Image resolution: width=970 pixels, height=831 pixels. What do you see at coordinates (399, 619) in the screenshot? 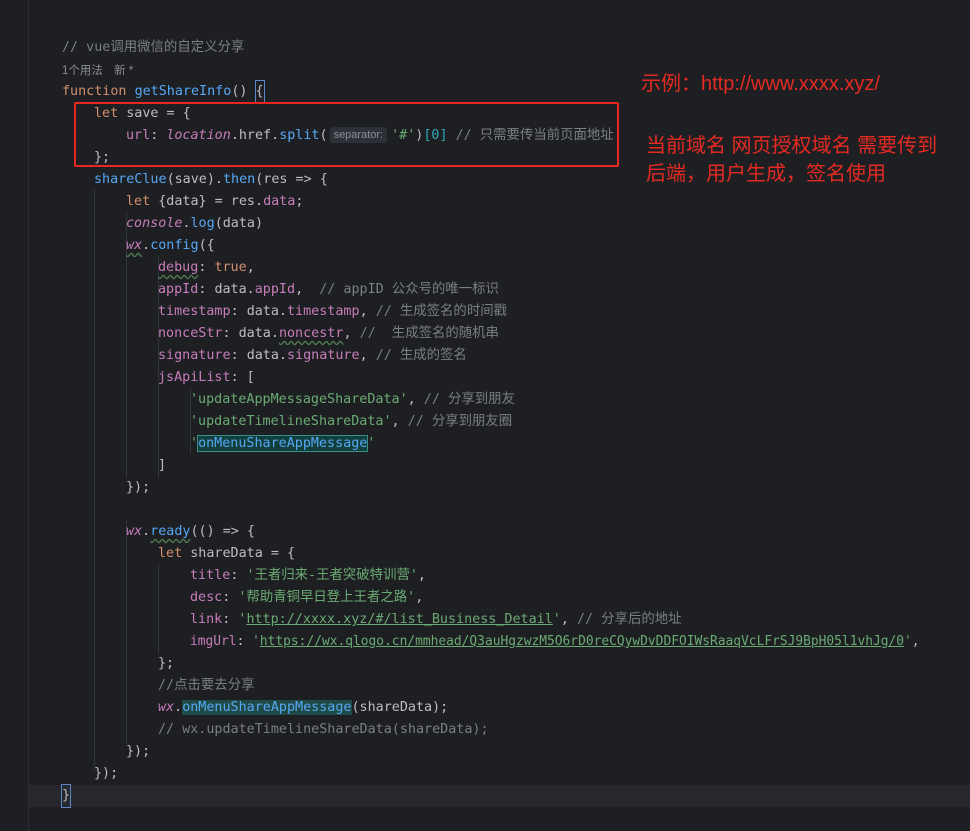
I see `url-link: http://xxxx.xyz/#/list_Business_Detail` at bounding box center [399, 619].